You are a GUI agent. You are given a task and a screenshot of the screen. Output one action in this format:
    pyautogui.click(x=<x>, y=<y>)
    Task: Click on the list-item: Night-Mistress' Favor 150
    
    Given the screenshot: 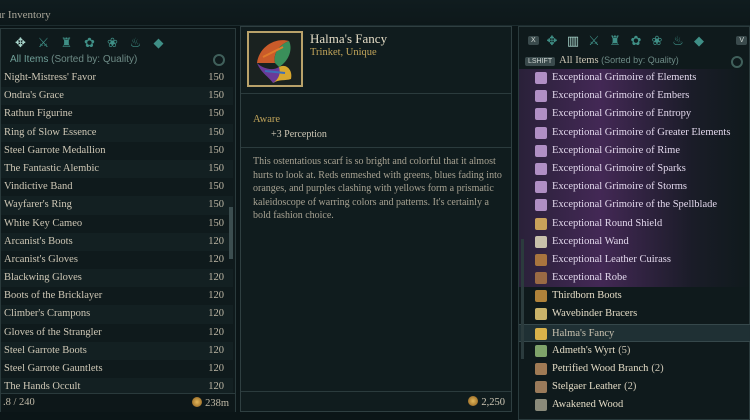 What is the action you would take?
    pyautogui.click(x=117, y=78)
    